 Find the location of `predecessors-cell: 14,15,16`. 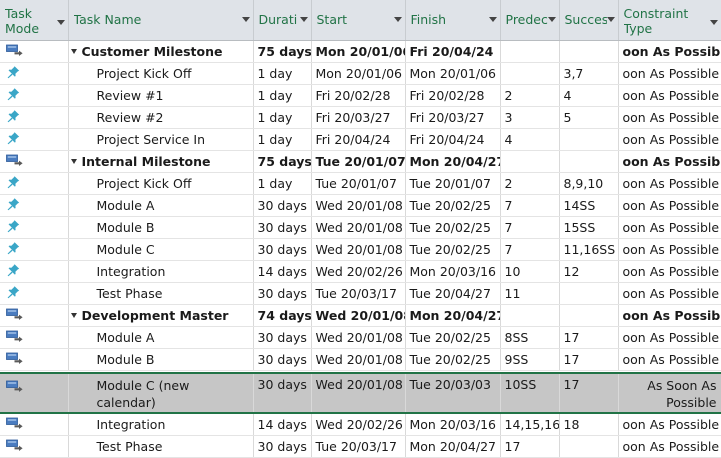

predecessors-cell: 14,15,16 is located at coordinates (530, 424).